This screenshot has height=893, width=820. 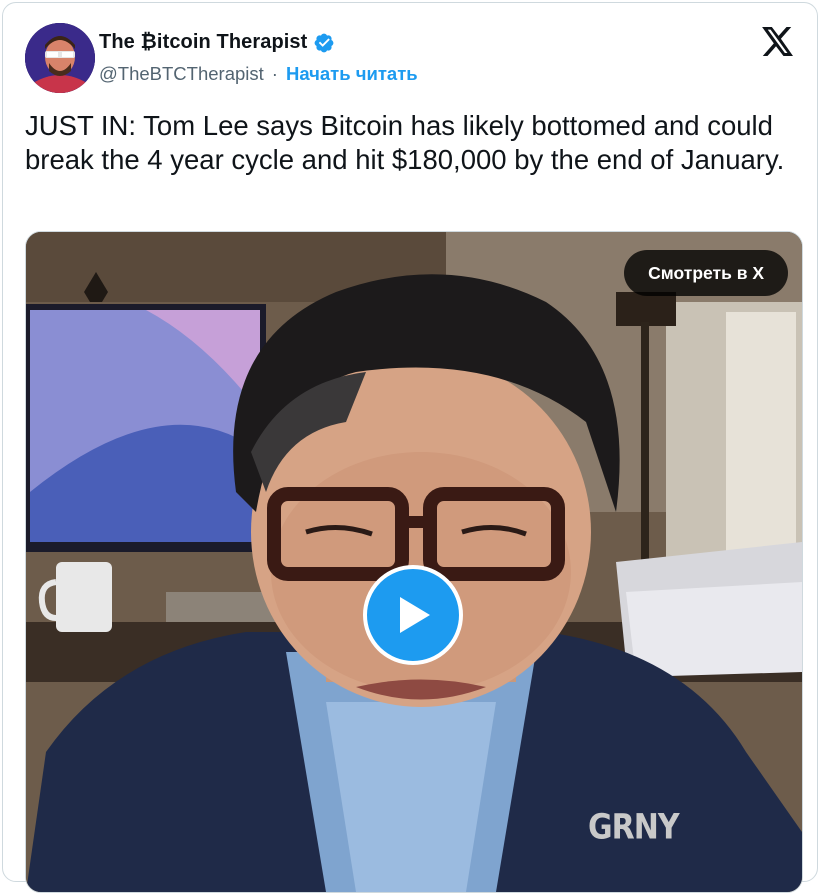 I want to click on verified-badge-icon, so click(x=324, y=42).